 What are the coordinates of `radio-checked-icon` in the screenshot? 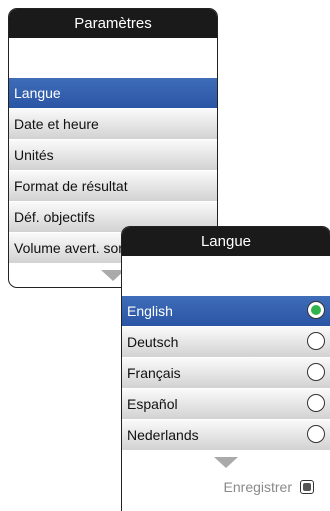 It's located at (316, 310).